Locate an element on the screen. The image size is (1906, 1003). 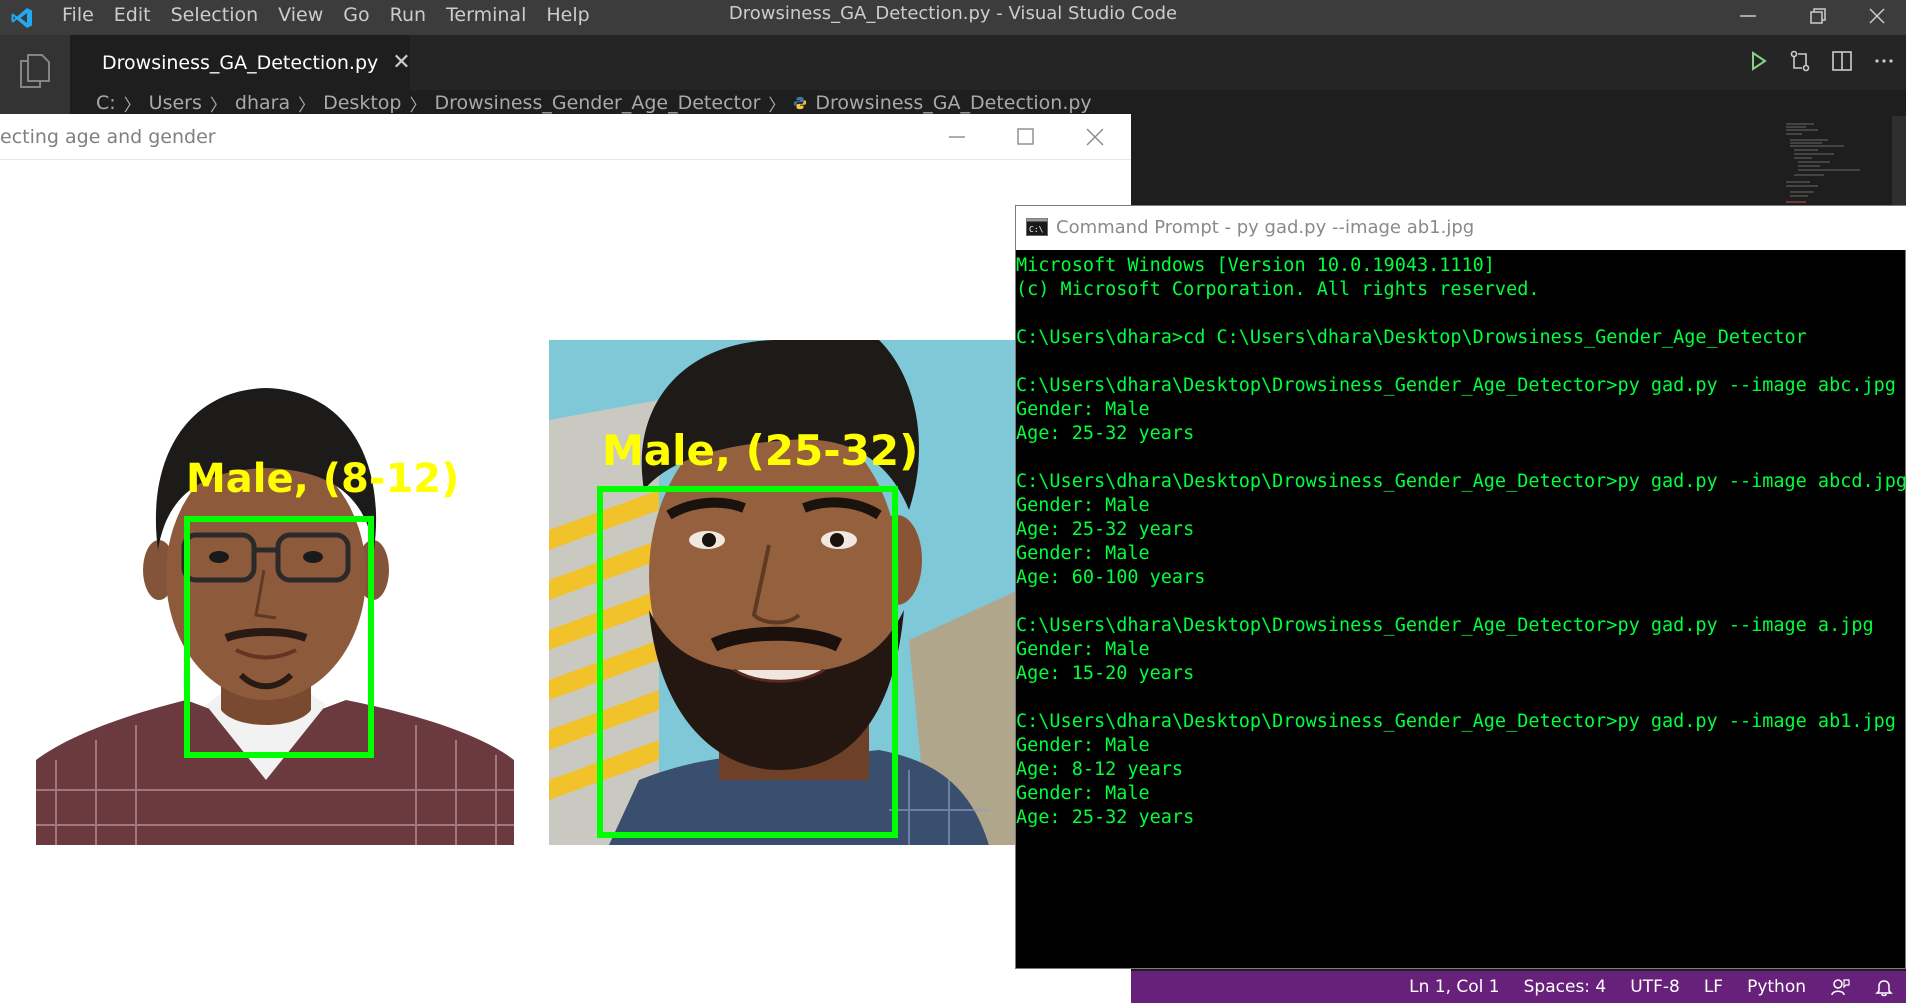
status-right: Ln 1, Col 1 Spaces: 4 UTF-8 LF Python is located at coordinates (1651, 987).